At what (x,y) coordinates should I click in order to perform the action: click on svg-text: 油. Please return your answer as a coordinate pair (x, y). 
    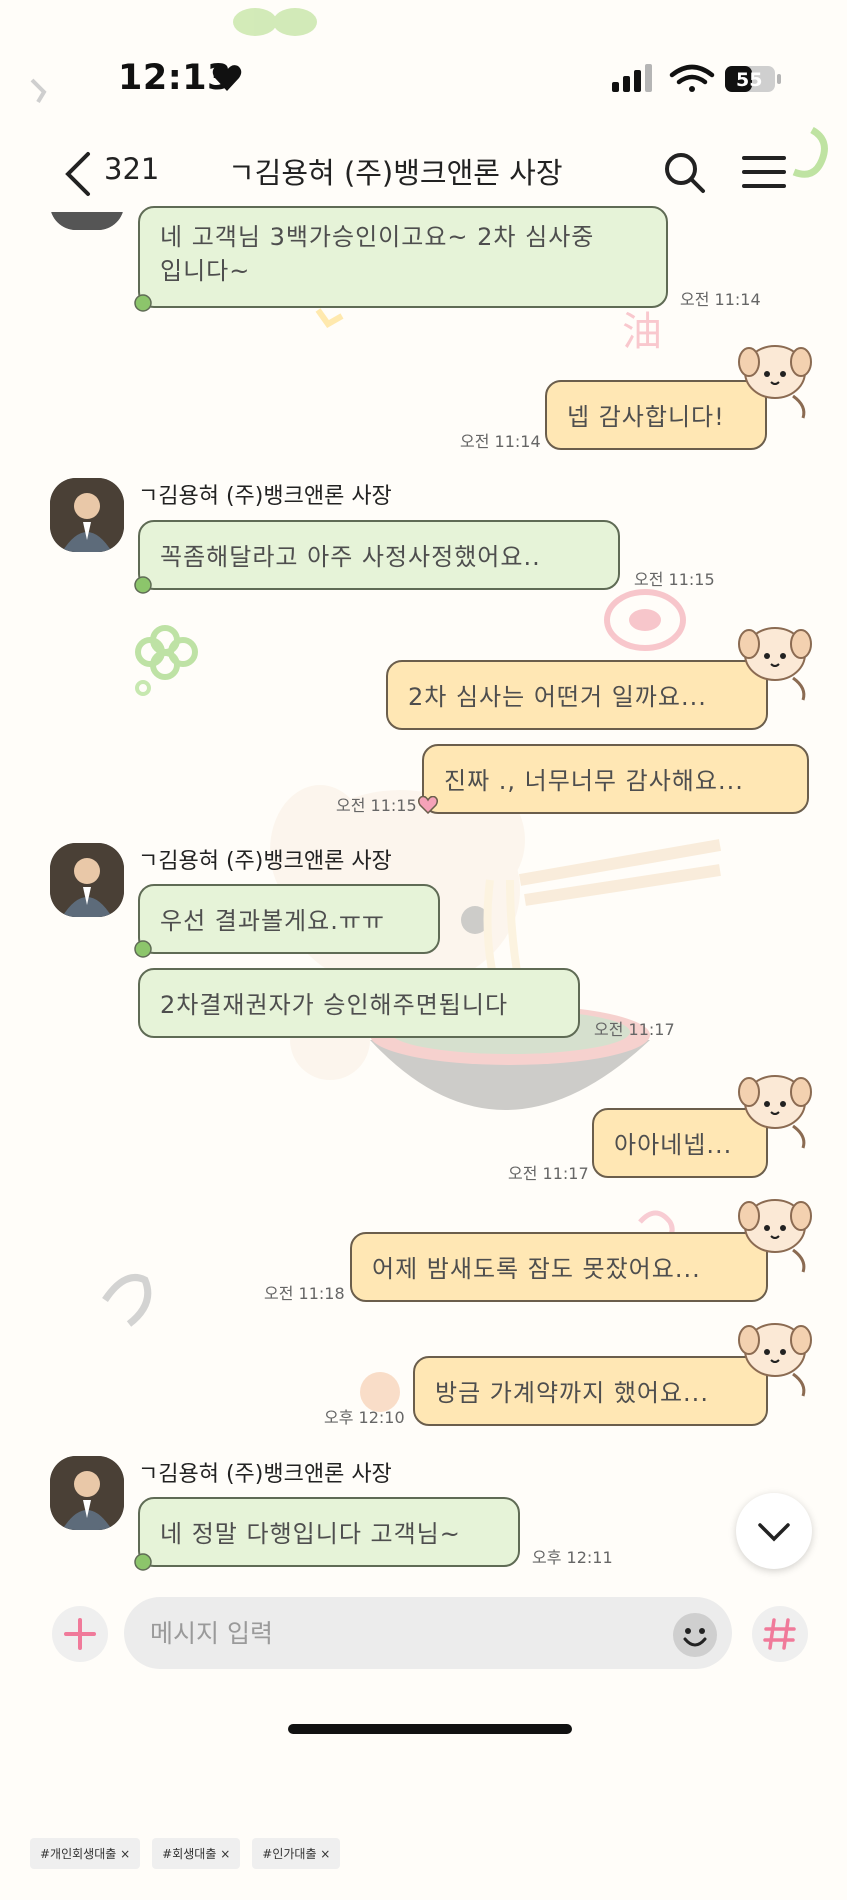
    Looking at the image, I should click on (642, 332).